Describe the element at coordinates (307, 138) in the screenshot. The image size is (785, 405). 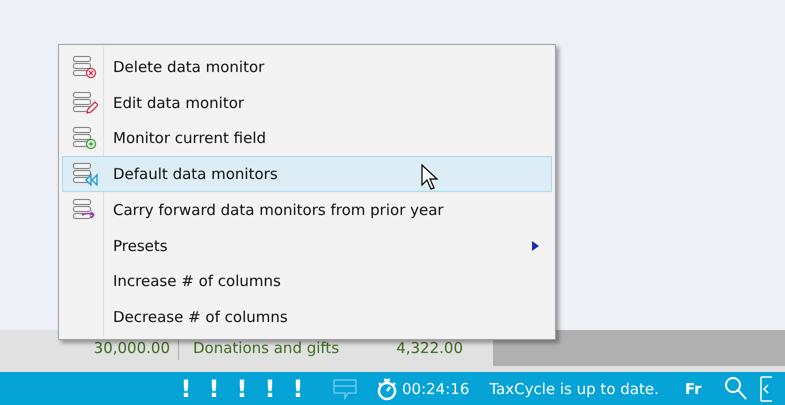
I see `menu-item: Monitor current field` at that location.